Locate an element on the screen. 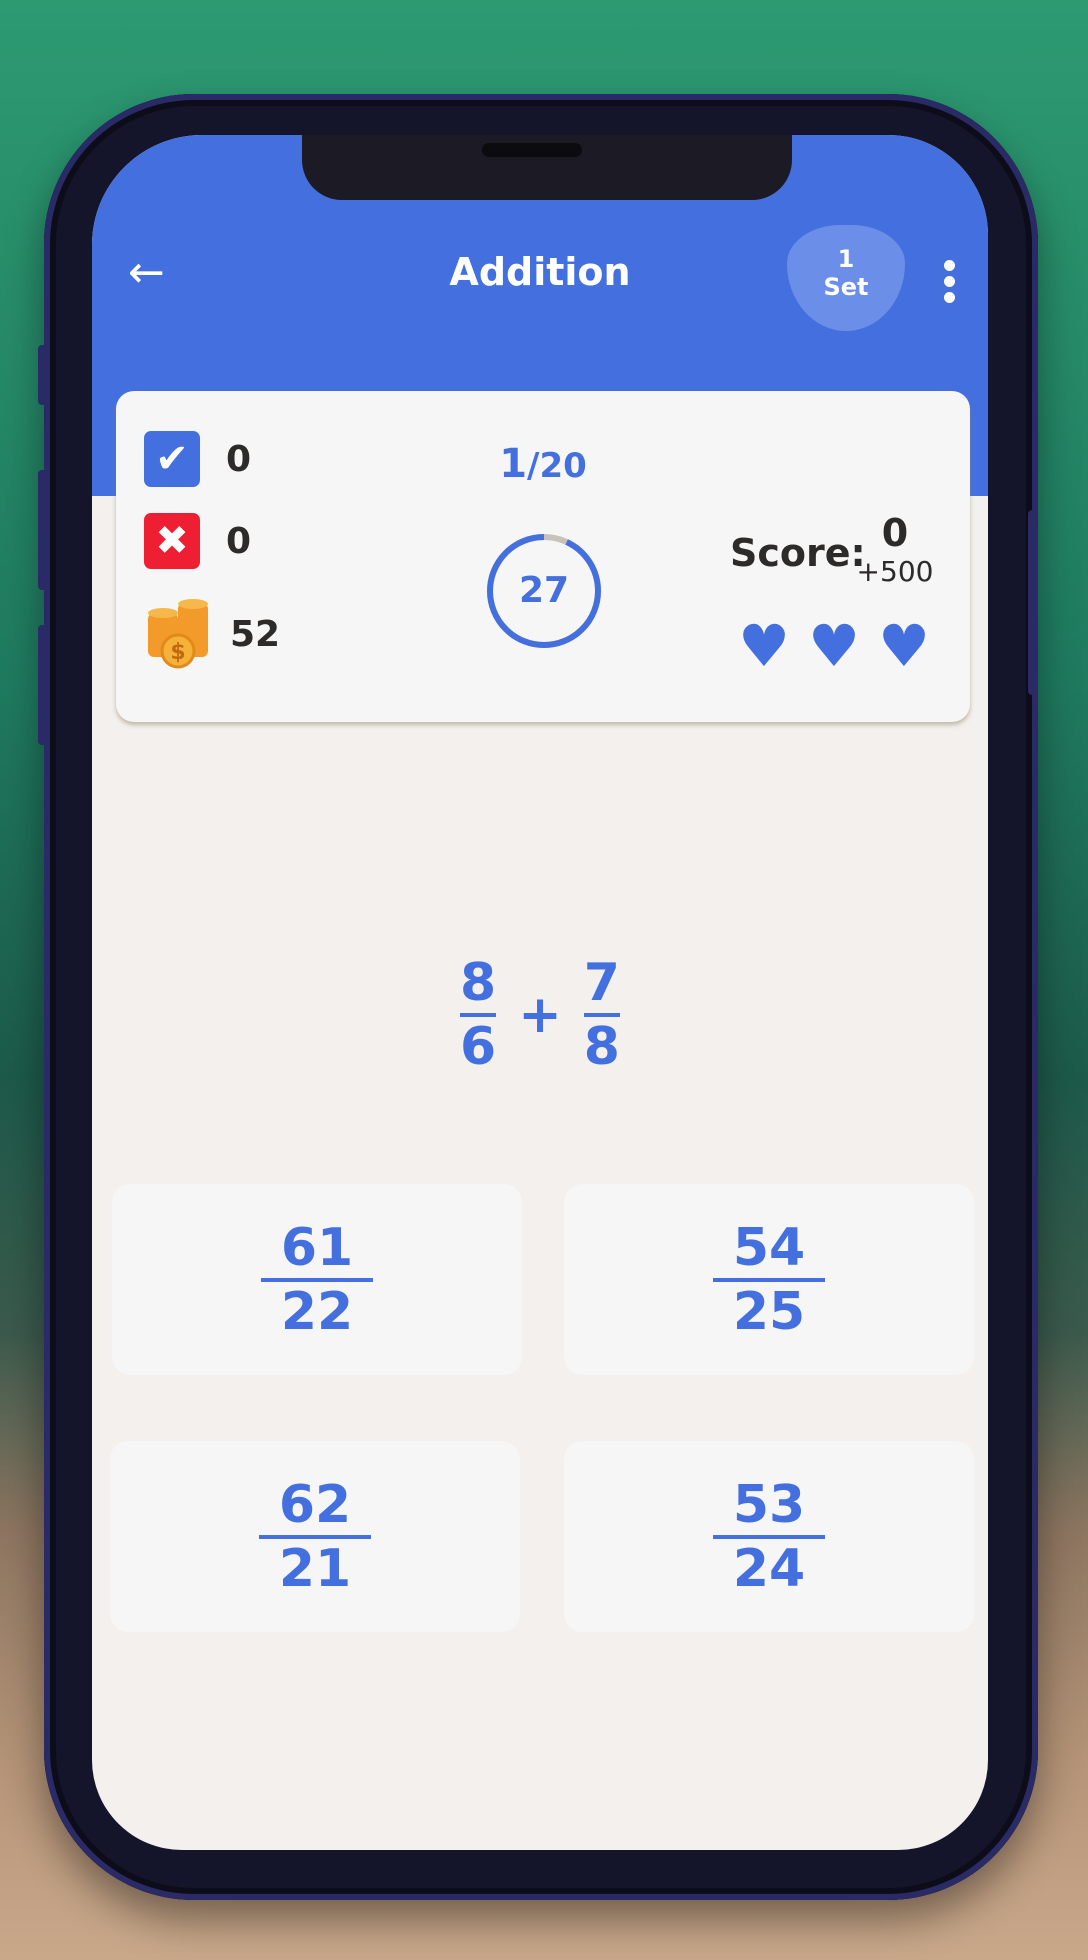 The image size is (1088, 1960). answer-option-2: 54 25 is located at coordinates (769, 1279).